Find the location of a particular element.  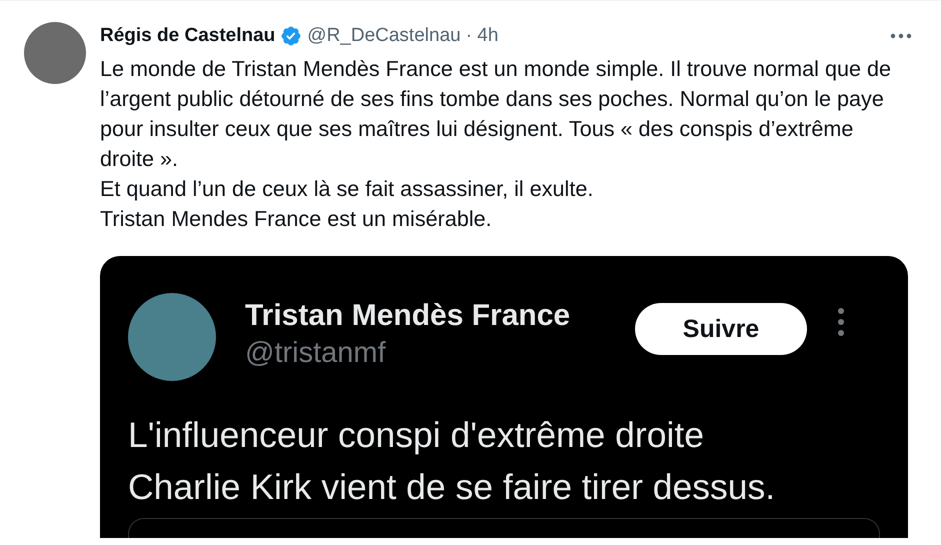

timestamp: · 4h is located at coordinates (482, 36).